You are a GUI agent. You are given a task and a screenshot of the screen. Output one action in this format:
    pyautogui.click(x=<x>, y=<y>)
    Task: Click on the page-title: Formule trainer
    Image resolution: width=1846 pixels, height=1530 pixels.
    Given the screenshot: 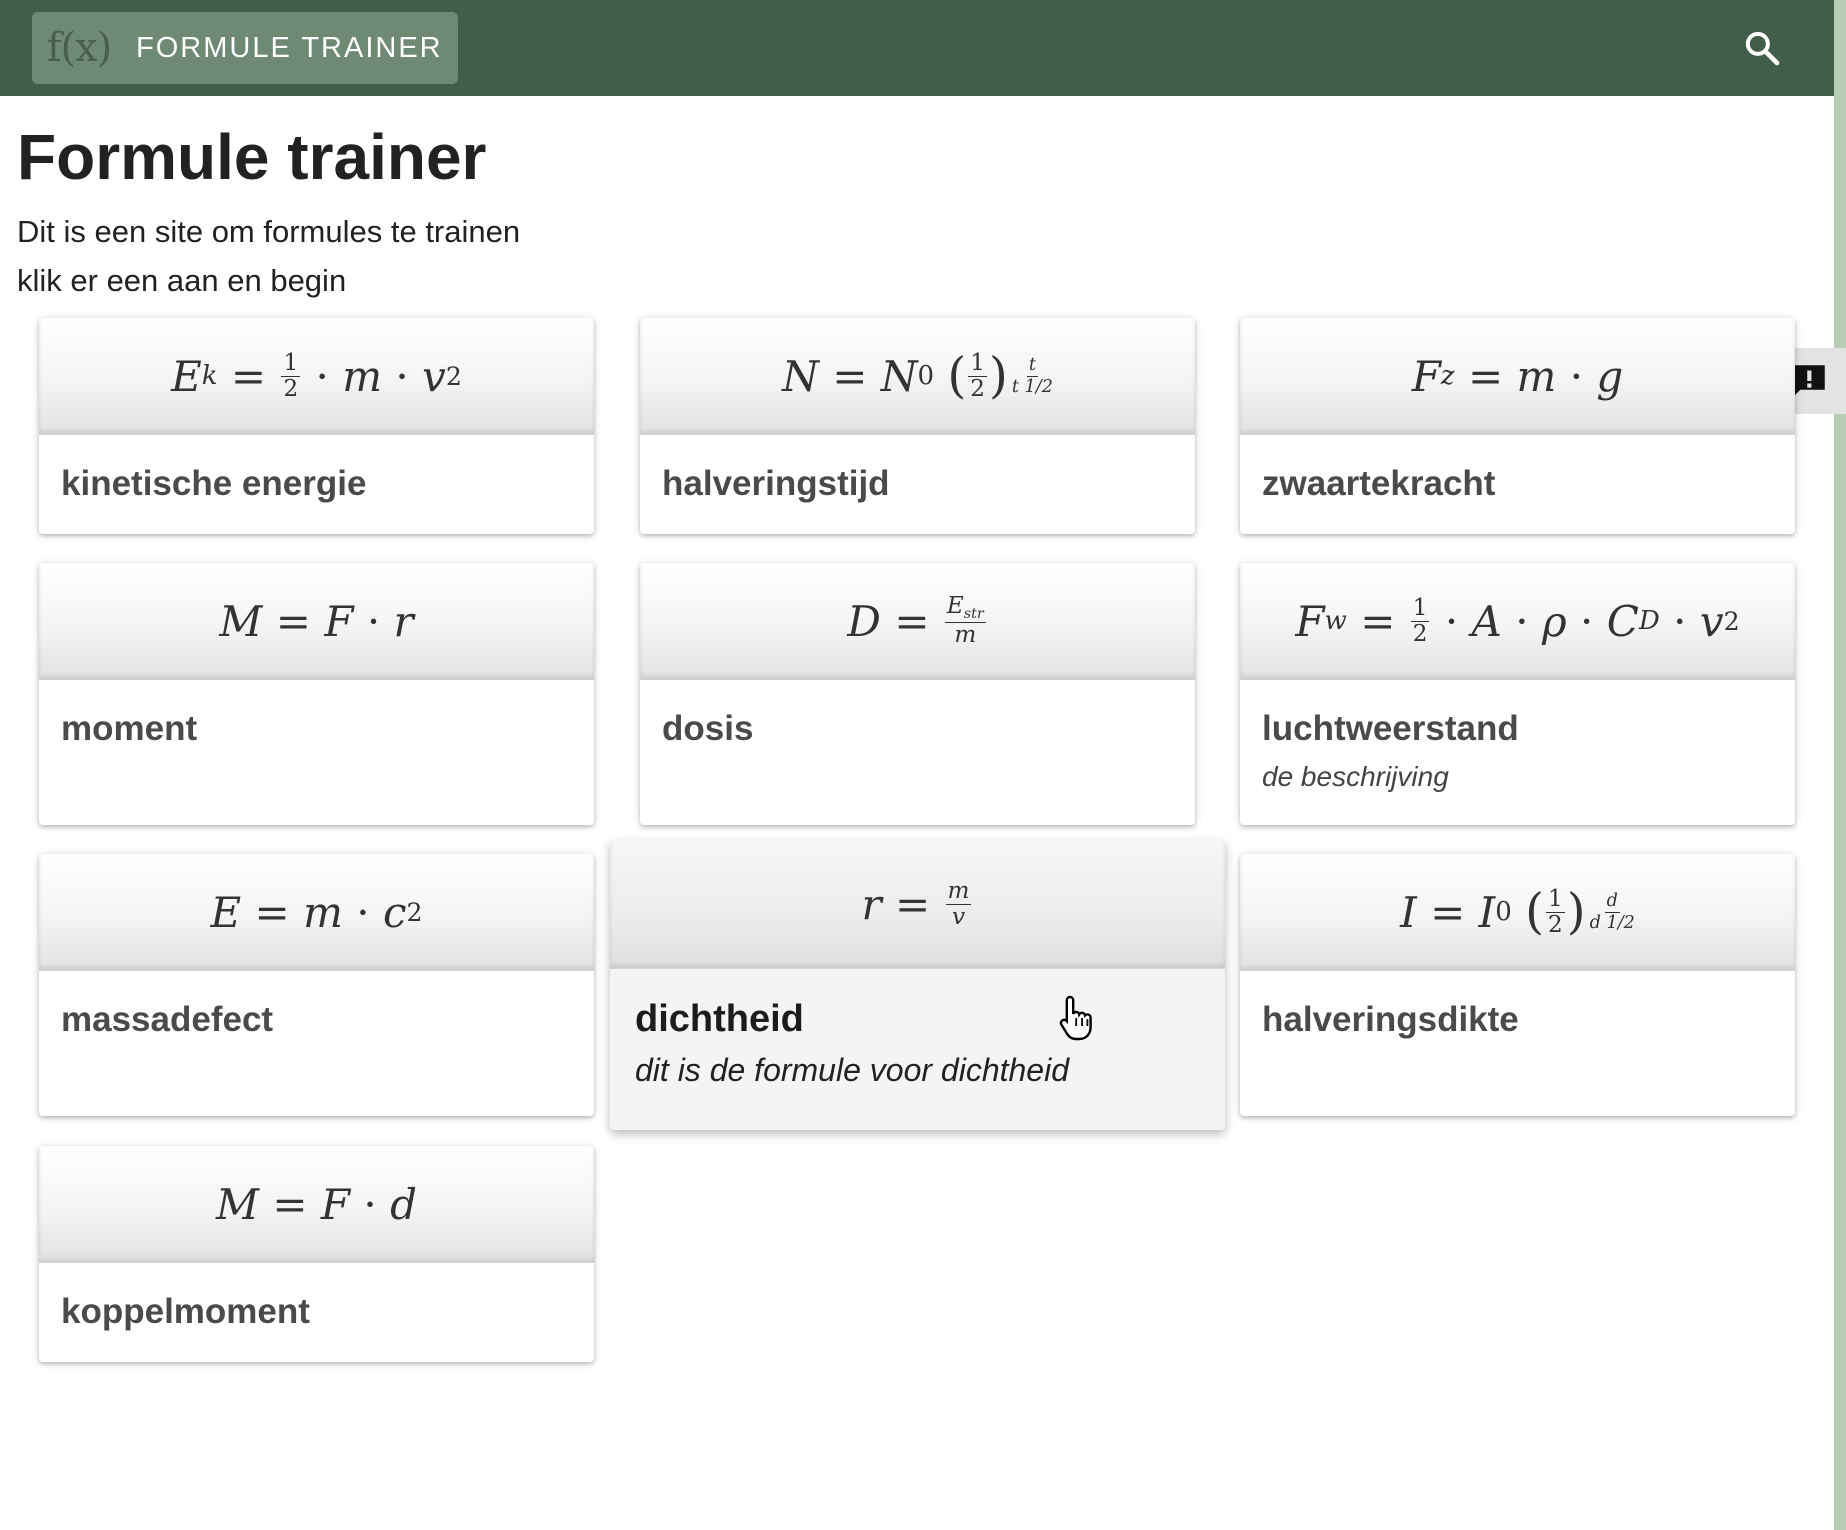 What is the action you would take?
    pyautogui.click(x=252, y=157)
    